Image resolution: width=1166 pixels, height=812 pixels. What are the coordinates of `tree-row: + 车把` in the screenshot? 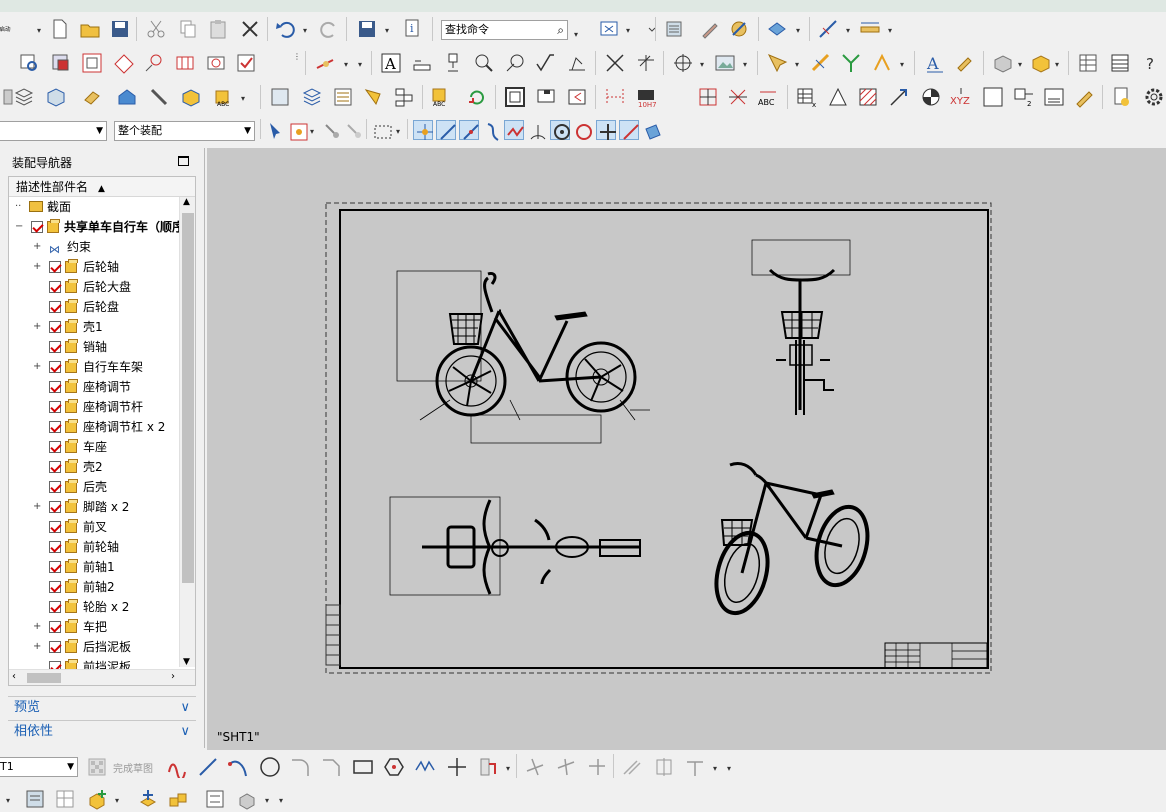 It's located at (95, 627).